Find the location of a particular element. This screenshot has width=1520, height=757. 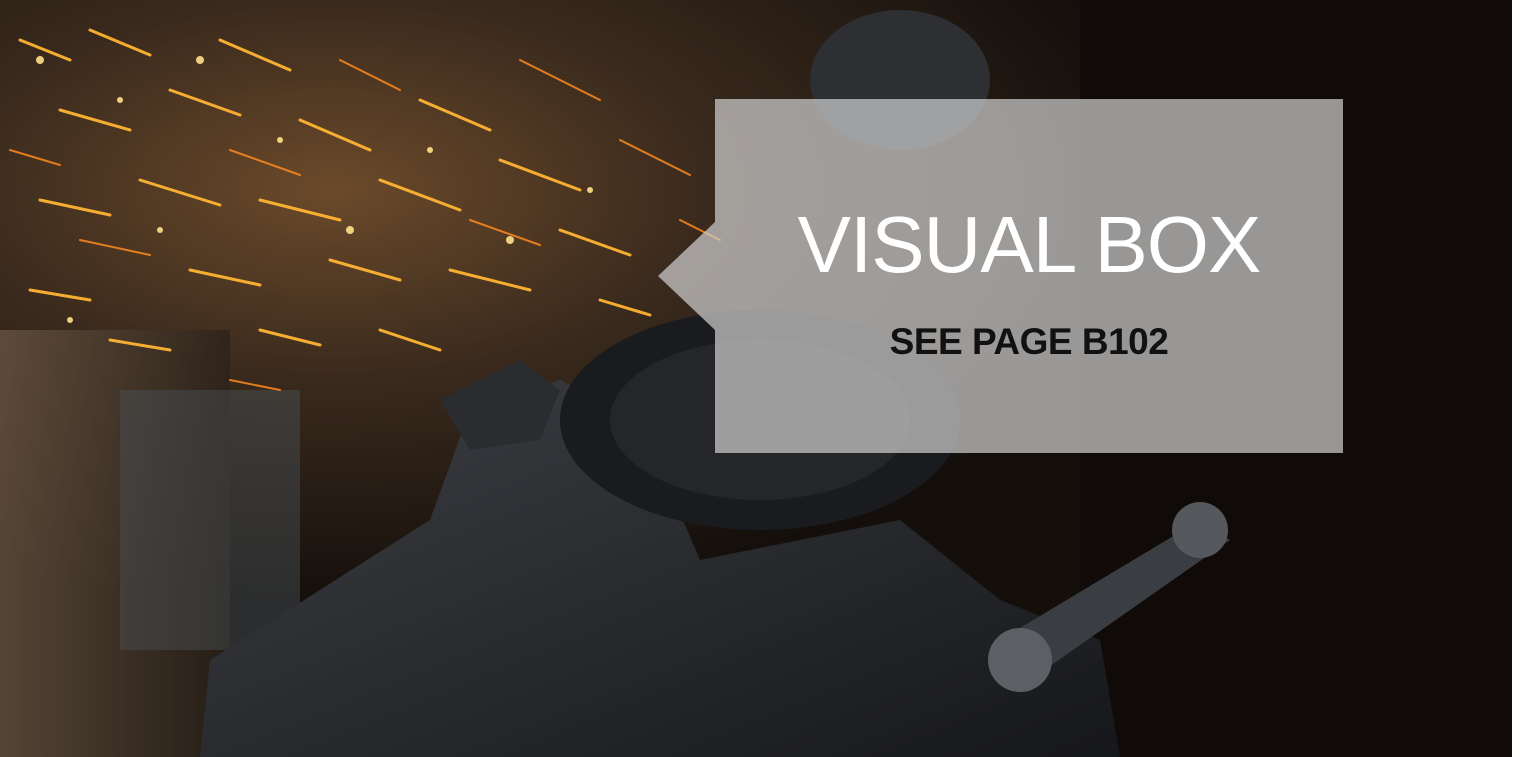

right-margin is located at coordinates (1516, 378).